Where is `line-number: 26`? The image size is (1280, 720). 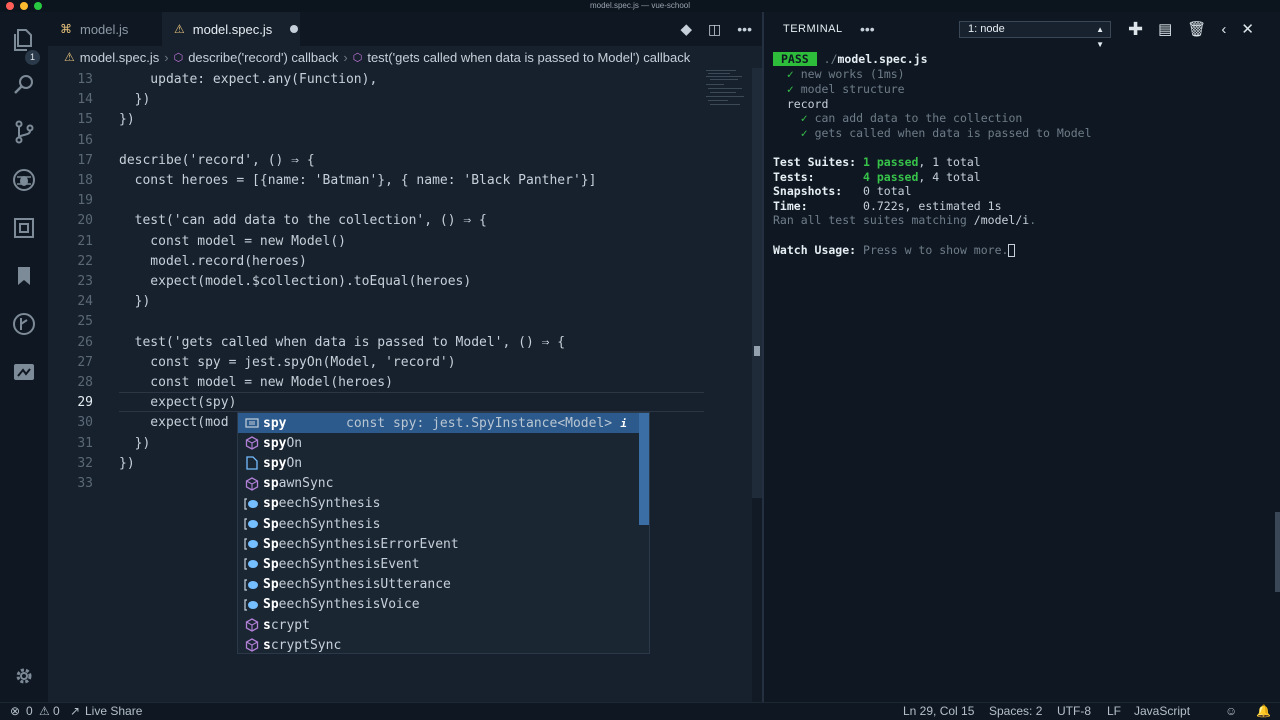
line-number: 26 is located at coordinates (85, 342).